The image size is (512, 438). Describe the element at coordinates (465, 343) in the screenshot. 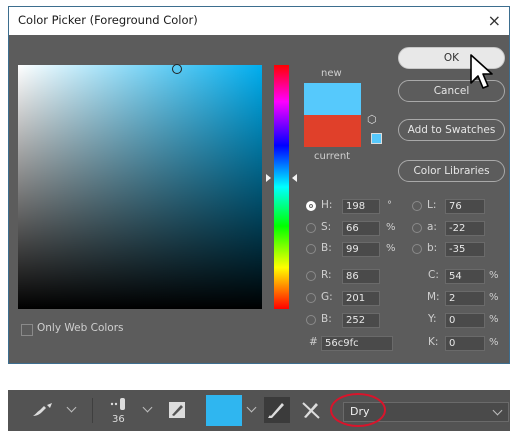

I see `input-k: 0` at that location.